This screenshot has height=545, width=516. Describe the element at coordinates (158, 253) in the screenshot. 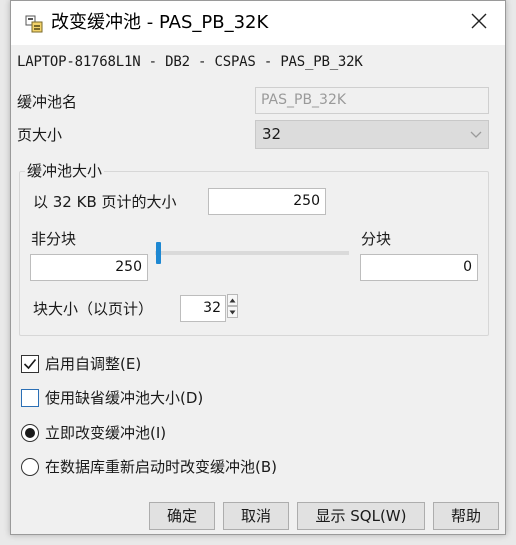

I see `block-split-slider-thumb` at that location.